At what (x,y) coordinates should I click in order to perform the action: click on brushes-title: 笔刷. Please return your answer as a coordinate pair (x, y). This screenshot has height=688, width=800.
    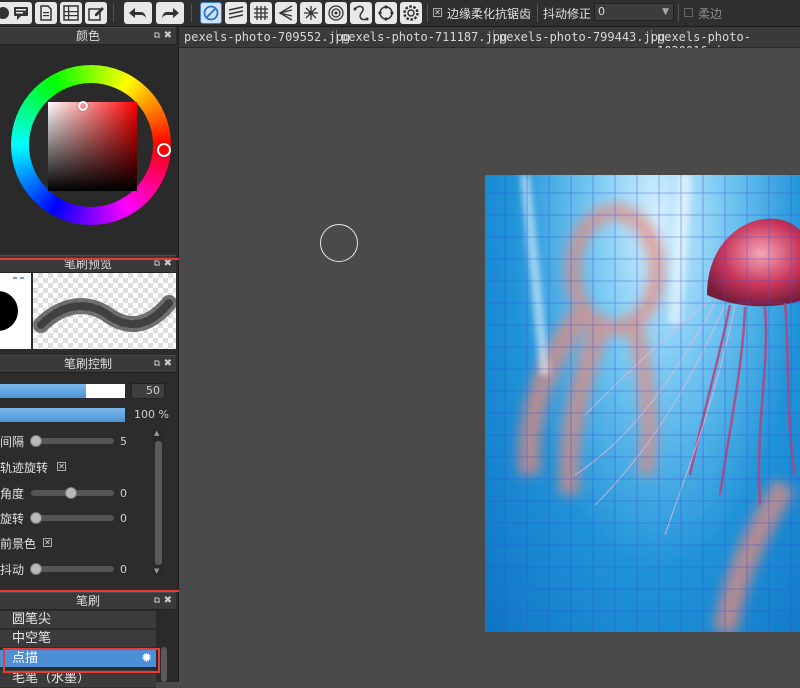
    Looking at the image, I should click on (87, 601).